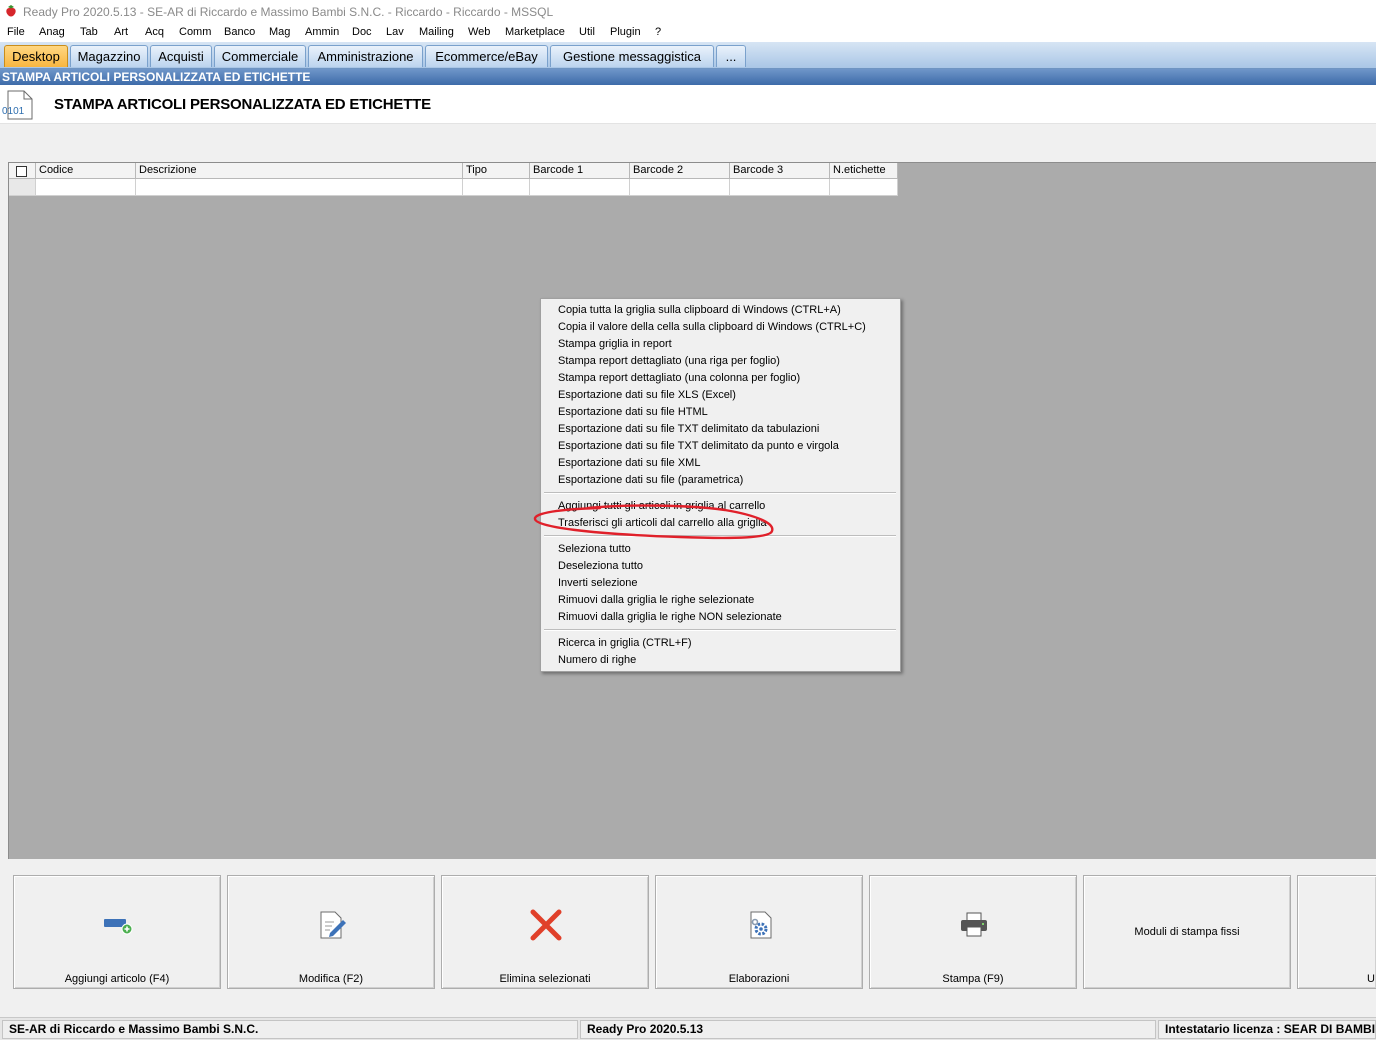 The height and width of the screenshot is (1040, 1376). What do you see at coordinates (625, 643) in the screenshot?
I see `menu-item-search-grid: Ricerca in griglia (CTRL+F)` at bounding box center [625, 643].